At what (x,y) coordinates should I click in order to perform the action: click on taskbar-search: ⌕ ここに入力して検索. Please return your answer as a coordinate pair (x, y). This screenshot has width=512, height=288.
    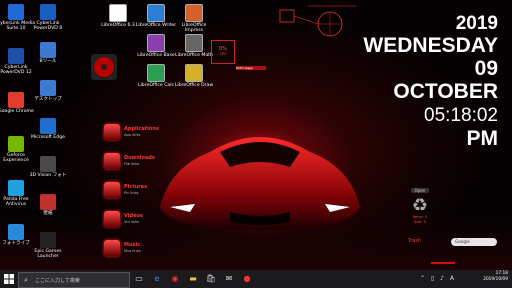
    Looking at the image, I should click on (74, 280).